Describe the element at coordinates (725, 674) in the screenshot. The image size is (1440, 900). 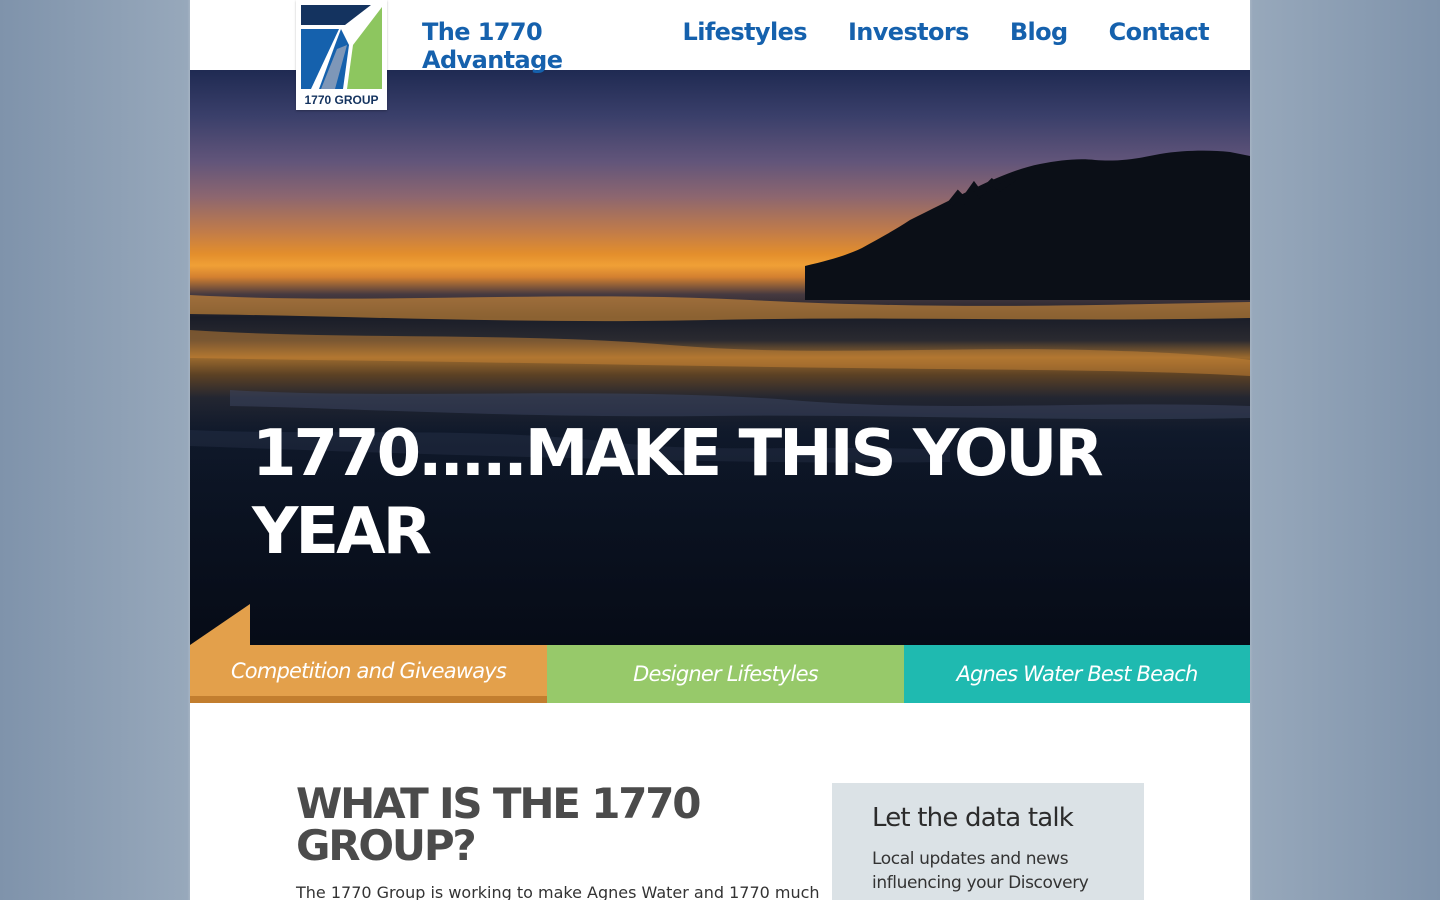
I see `feature-tab-lifestyles: Designer Lifestyles` at that location.